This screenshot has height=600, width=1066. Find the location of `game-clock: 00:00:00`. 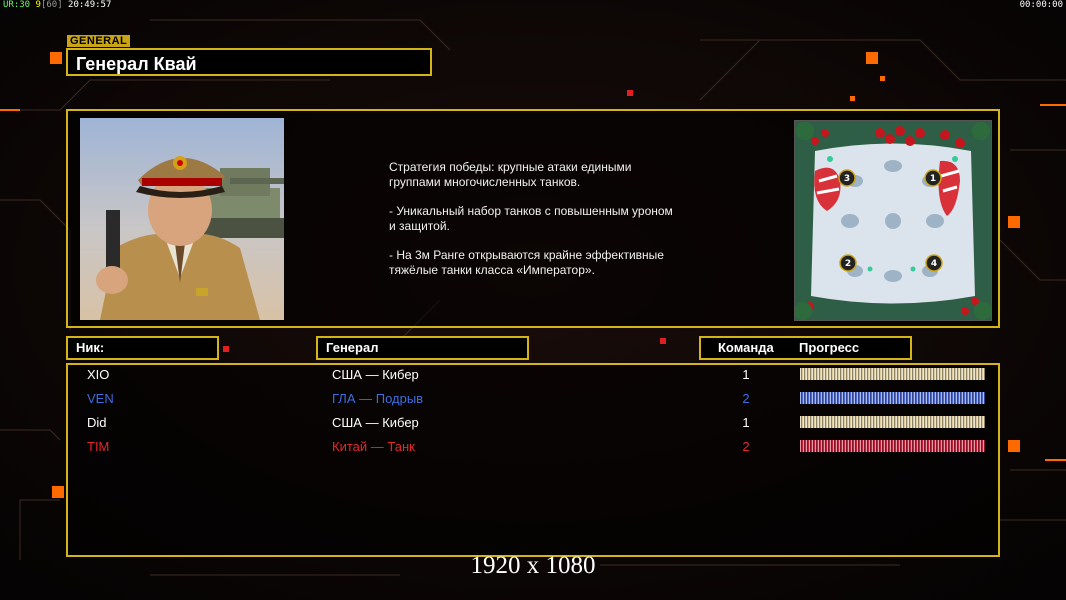

game-clock: 00:00:00 is located at coordinates (1041, 5).